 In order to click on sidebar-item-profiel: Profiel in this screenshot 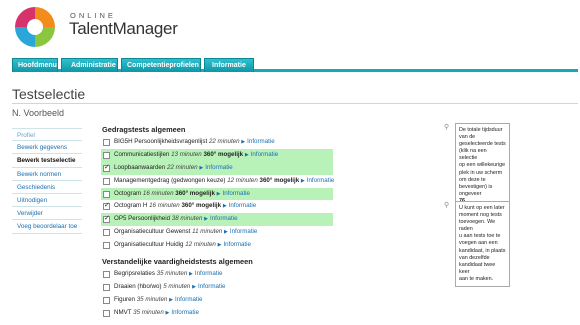, I will do `click(47, 135)`.